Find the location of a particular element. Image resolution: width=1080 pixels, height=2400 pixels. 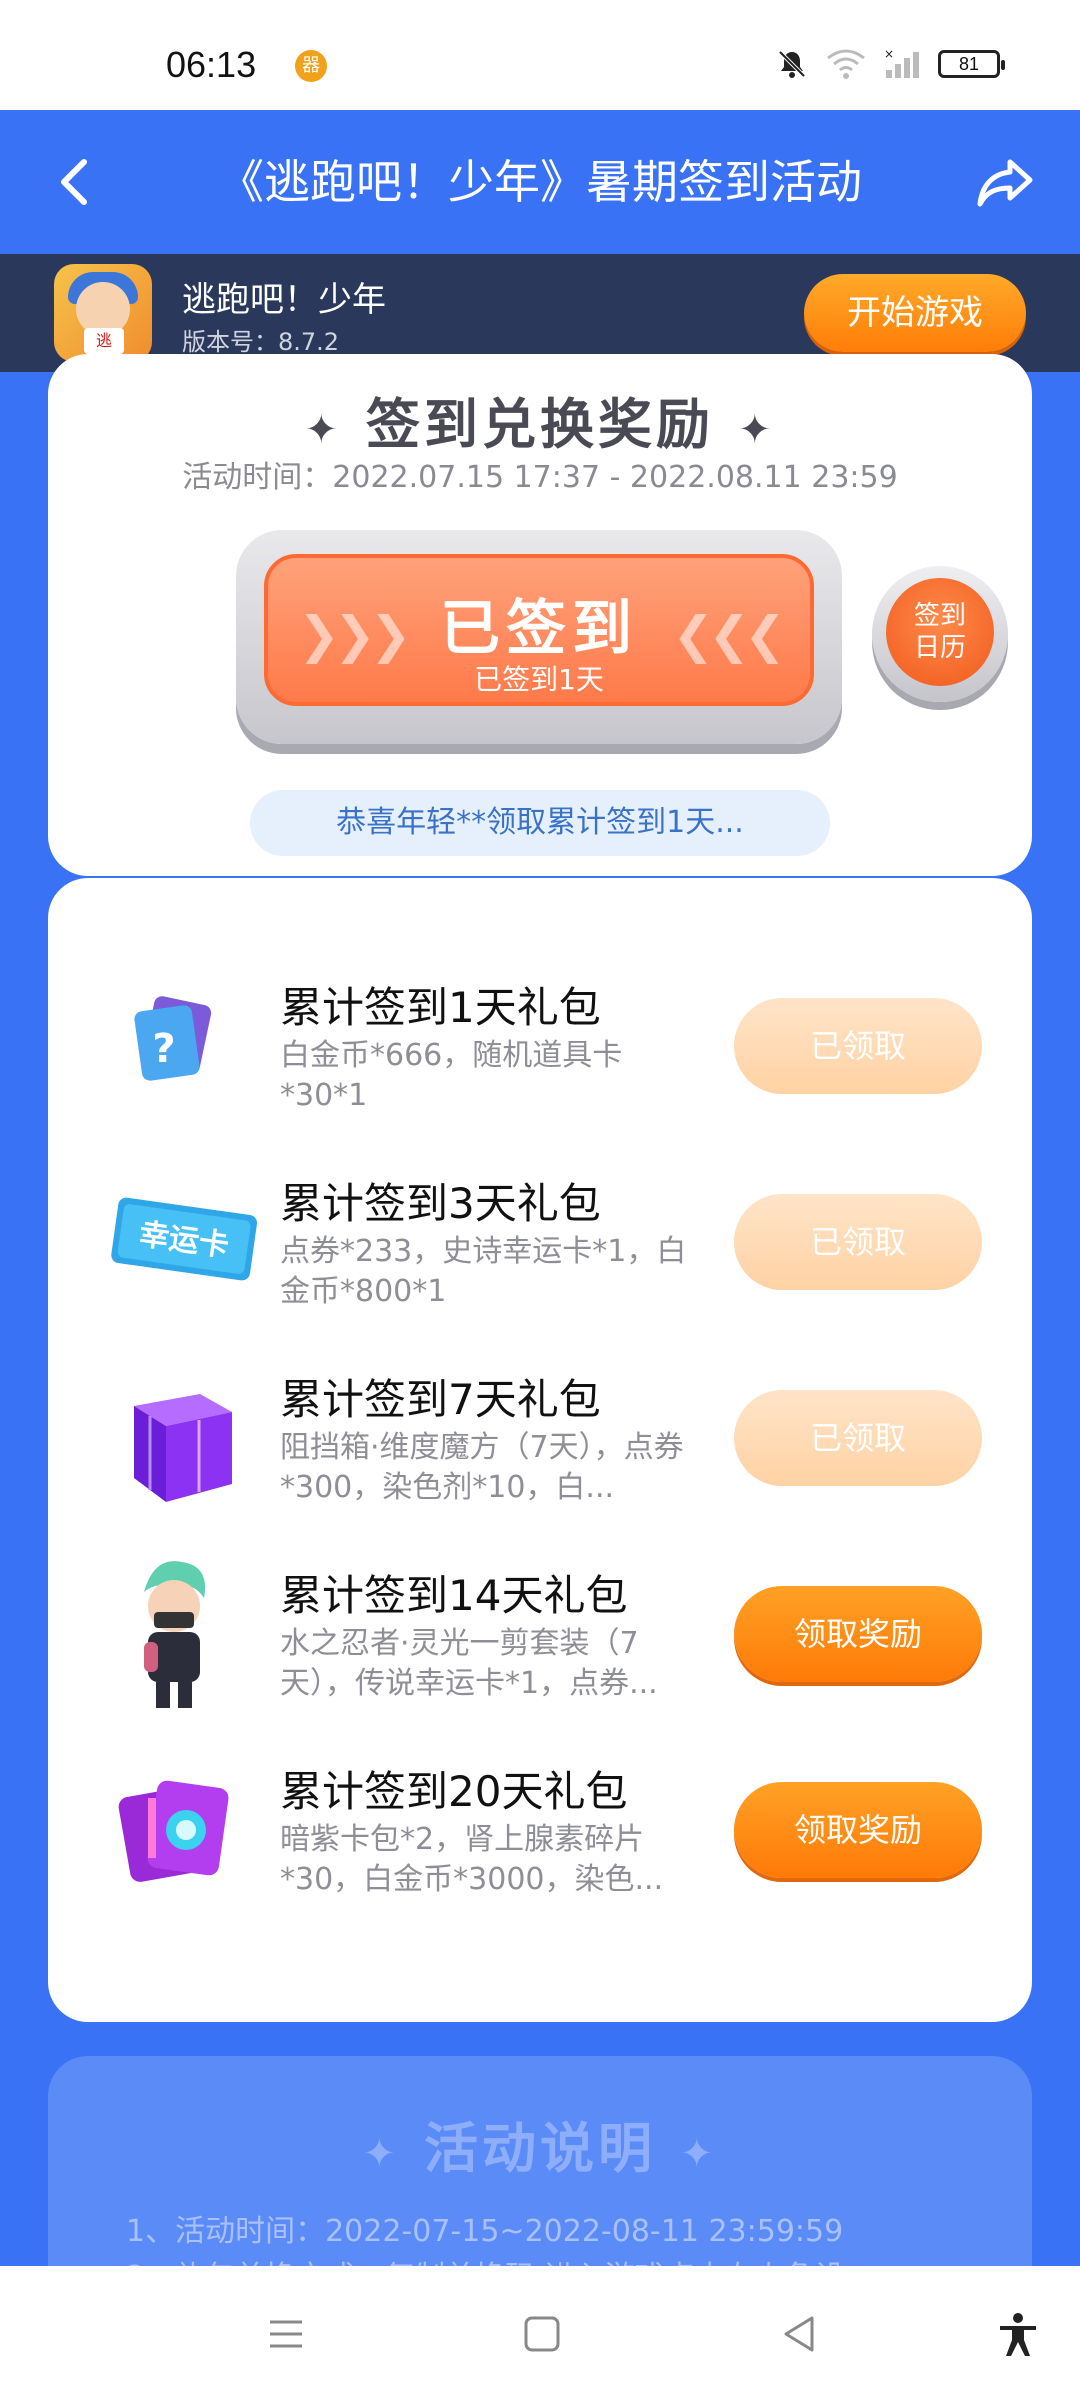

activity-period: 活动时间：2022.07.15 17:37 - 2022.08.11 23:59 is located at coordinates (540, 477).